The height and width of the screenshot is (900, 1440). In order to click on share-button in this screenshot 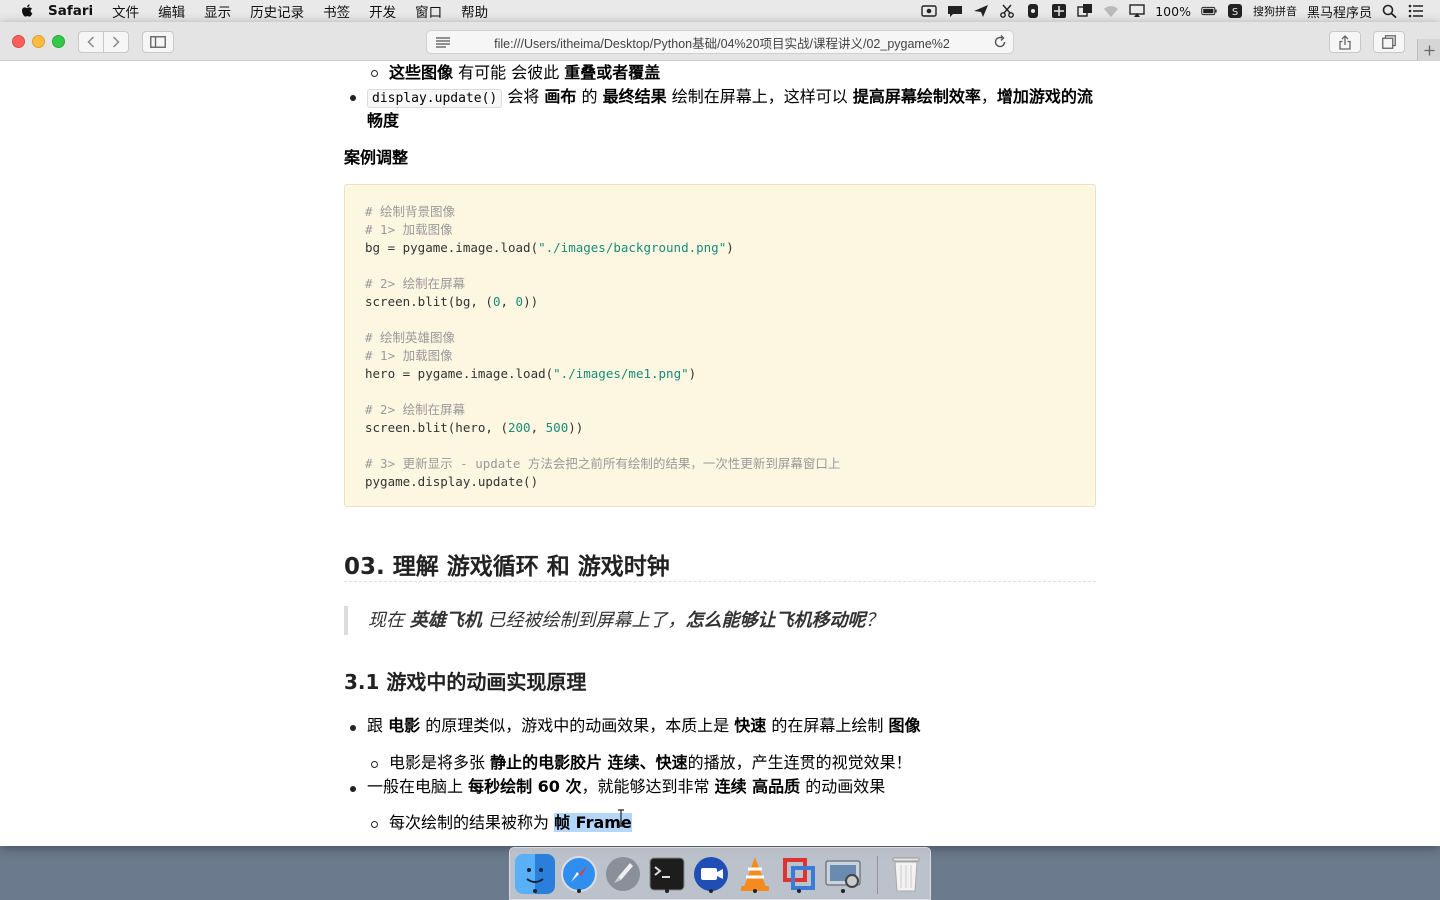, I will do `click(1345, 42)`.